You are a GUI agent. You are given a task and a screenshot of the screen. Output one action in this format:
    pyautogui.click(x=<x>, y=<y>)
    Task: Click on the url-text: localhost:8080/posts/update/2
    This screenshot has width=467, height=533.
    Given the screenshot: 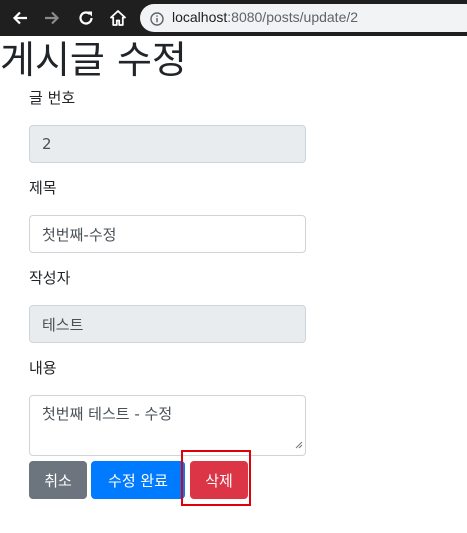 What is the action you would take?
    pyautogui.click(x=265, y=17)
    